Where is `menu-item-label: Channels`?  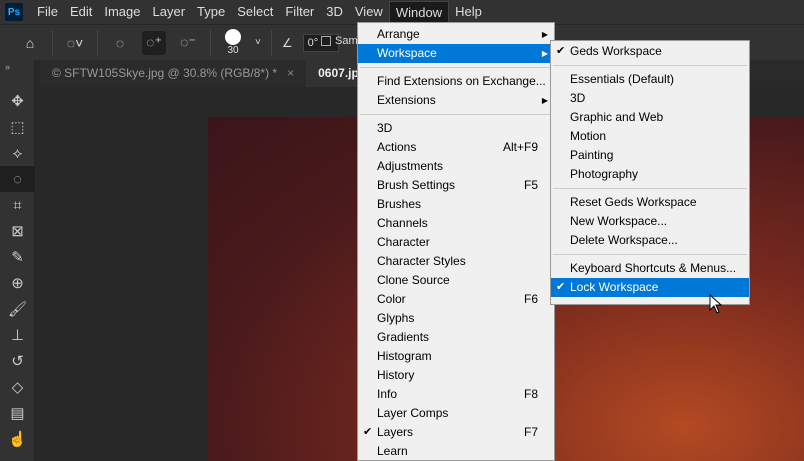 menu-item-label: Channels is located at coordinates (402, 223).